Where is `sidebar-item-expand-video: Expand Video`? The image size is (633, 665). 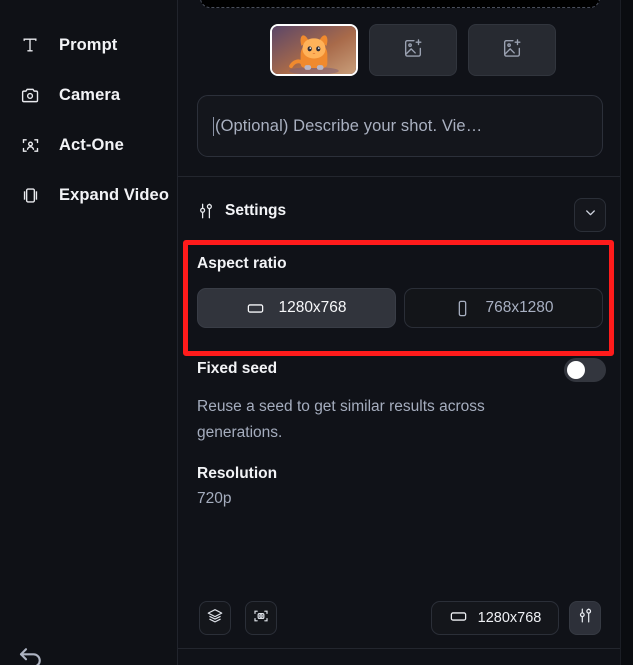 sidebar-item-expand-video: Expand Video is located at coordinates (88, 195).